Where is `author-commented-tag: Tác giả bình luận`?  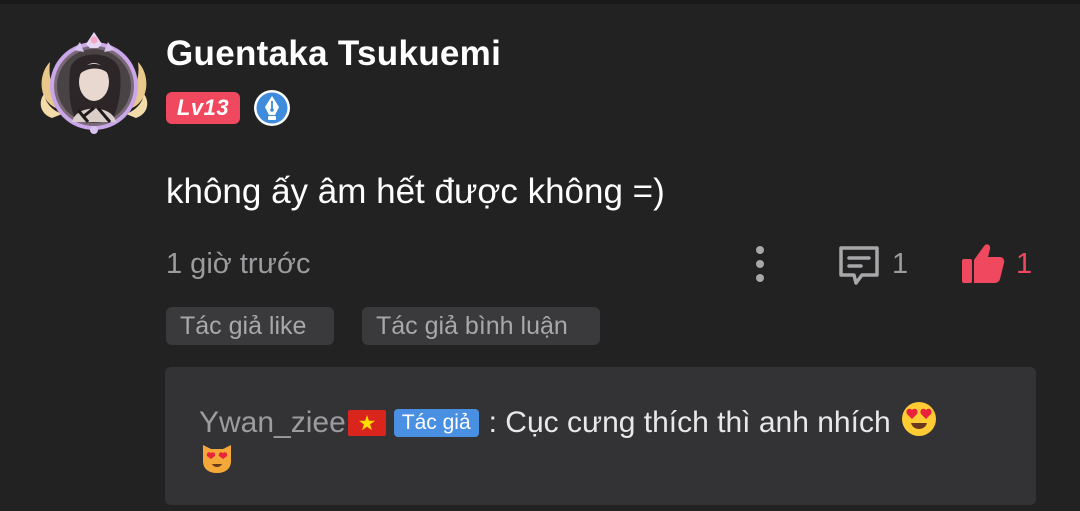 author-commented-tag: Tác giả bình luận is located at coordinates (481, 326).